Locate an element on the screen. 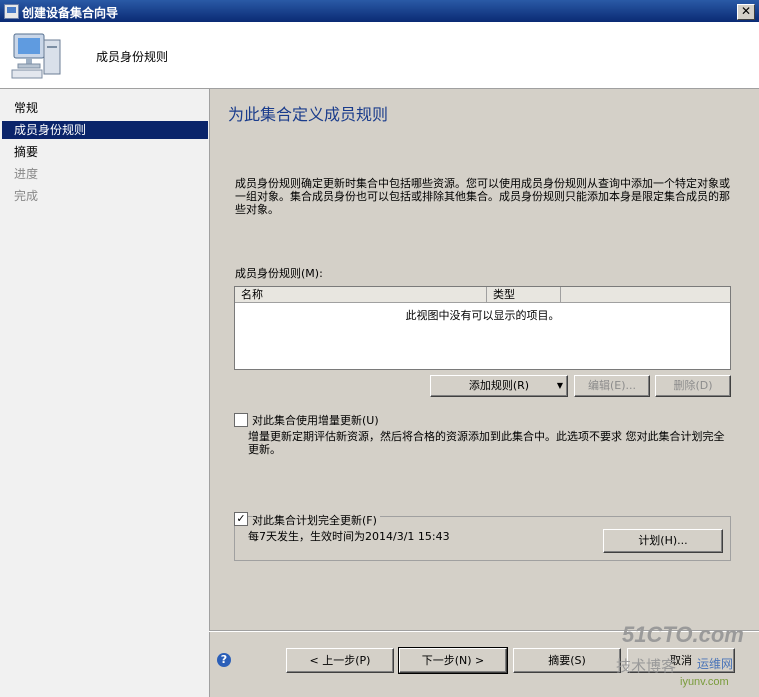  full-update-label: 对此集合计划完全更新(F) is located at coordinates (316, 520).